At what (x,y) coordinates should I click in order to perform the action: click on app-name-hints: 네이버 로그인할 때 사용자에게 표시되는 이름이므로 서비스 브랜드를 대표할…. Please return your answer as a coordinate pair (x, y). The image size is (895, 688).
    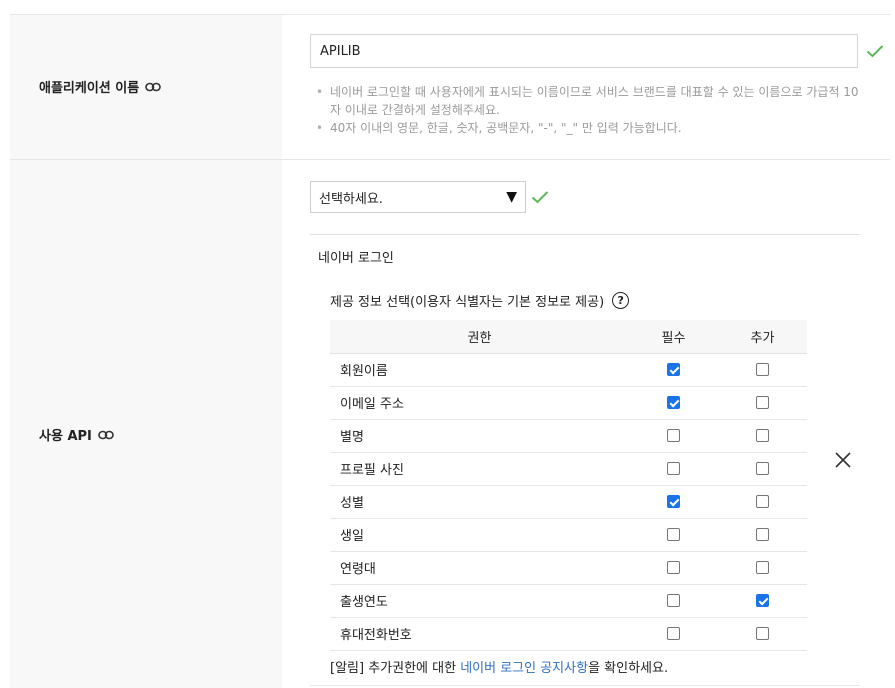
    Looking at the image, I should click on (586, 110).